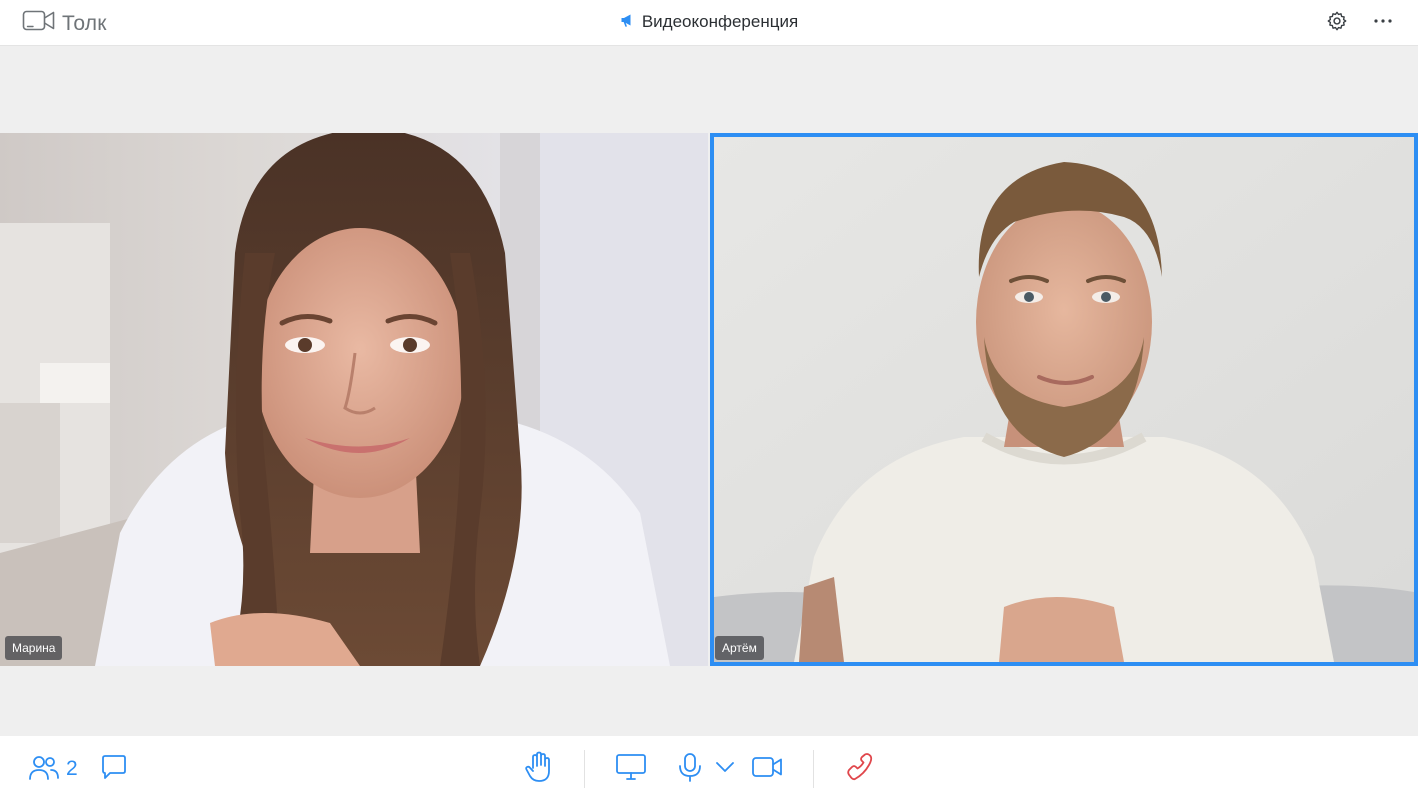 The height and width of the screenshot is (798, 1418). What do you see at coordinates (44, 769) in the screenshot?
I see `people-icon` at bounding box center [44, 769].